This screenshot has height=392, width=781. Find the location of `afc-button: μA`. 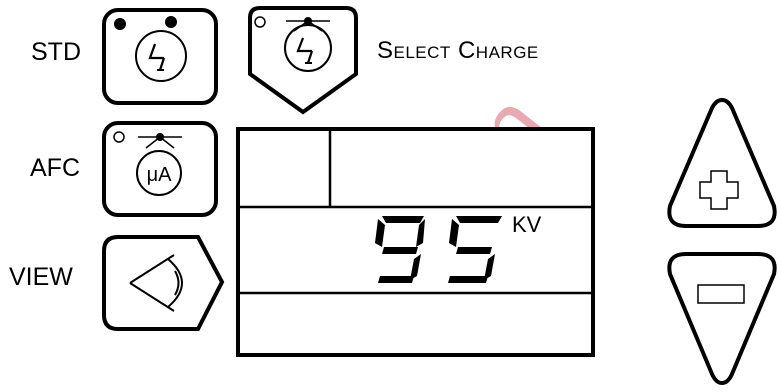

afc-button: μA is located at coordinates (160, 171).